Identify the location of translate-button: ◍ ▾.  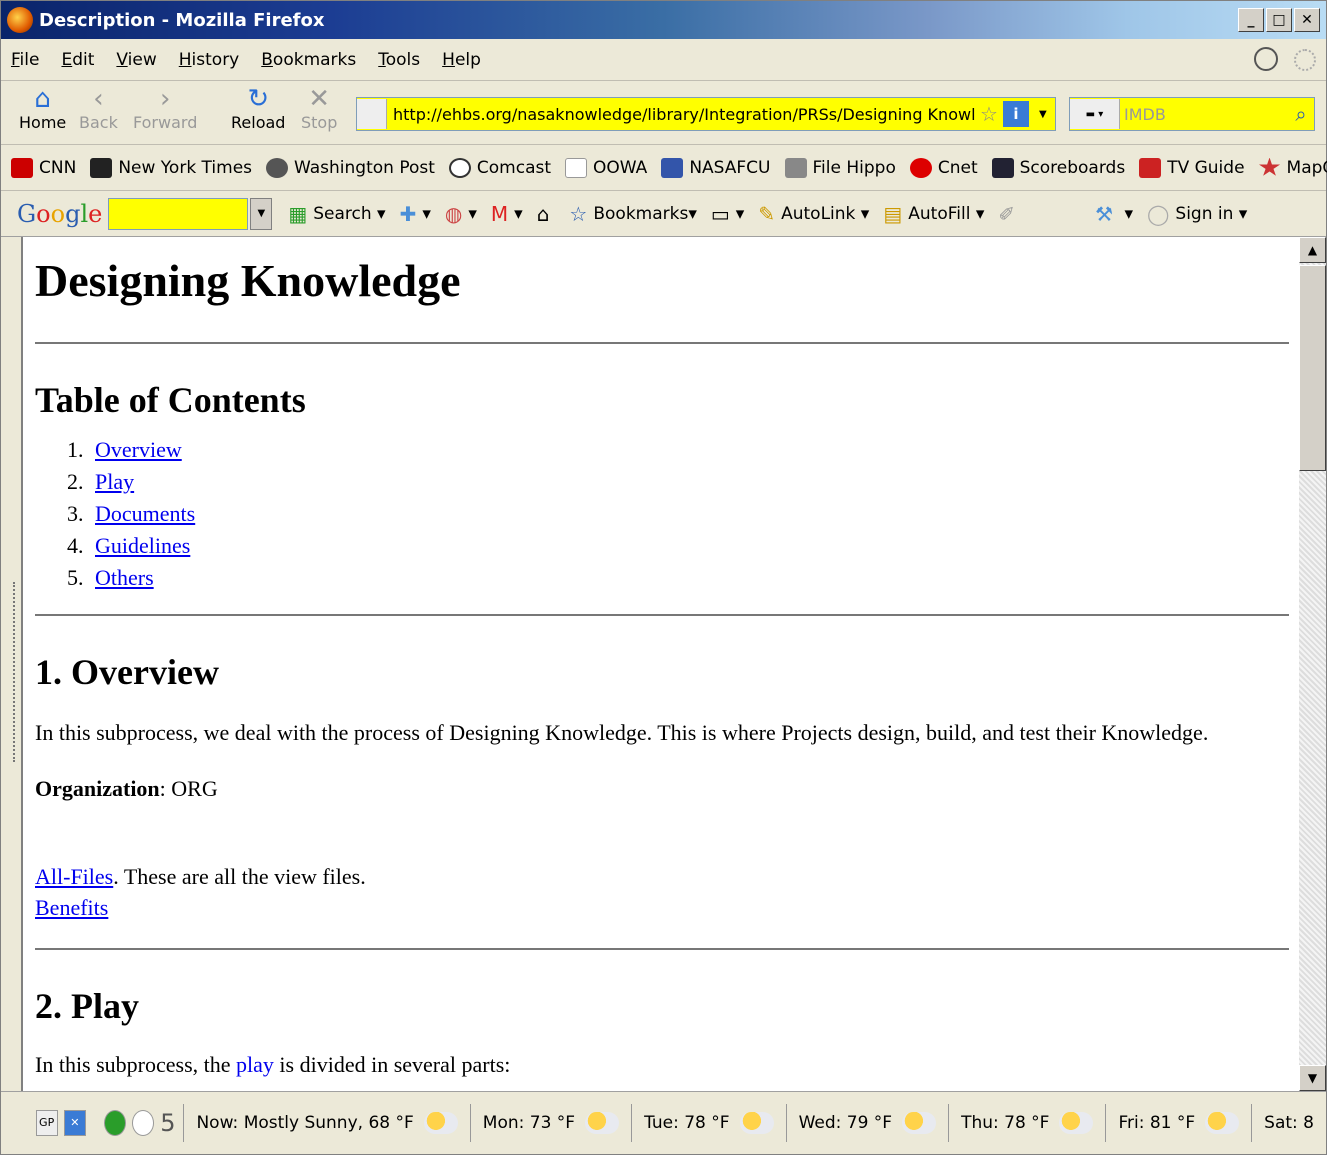
(461, 214).